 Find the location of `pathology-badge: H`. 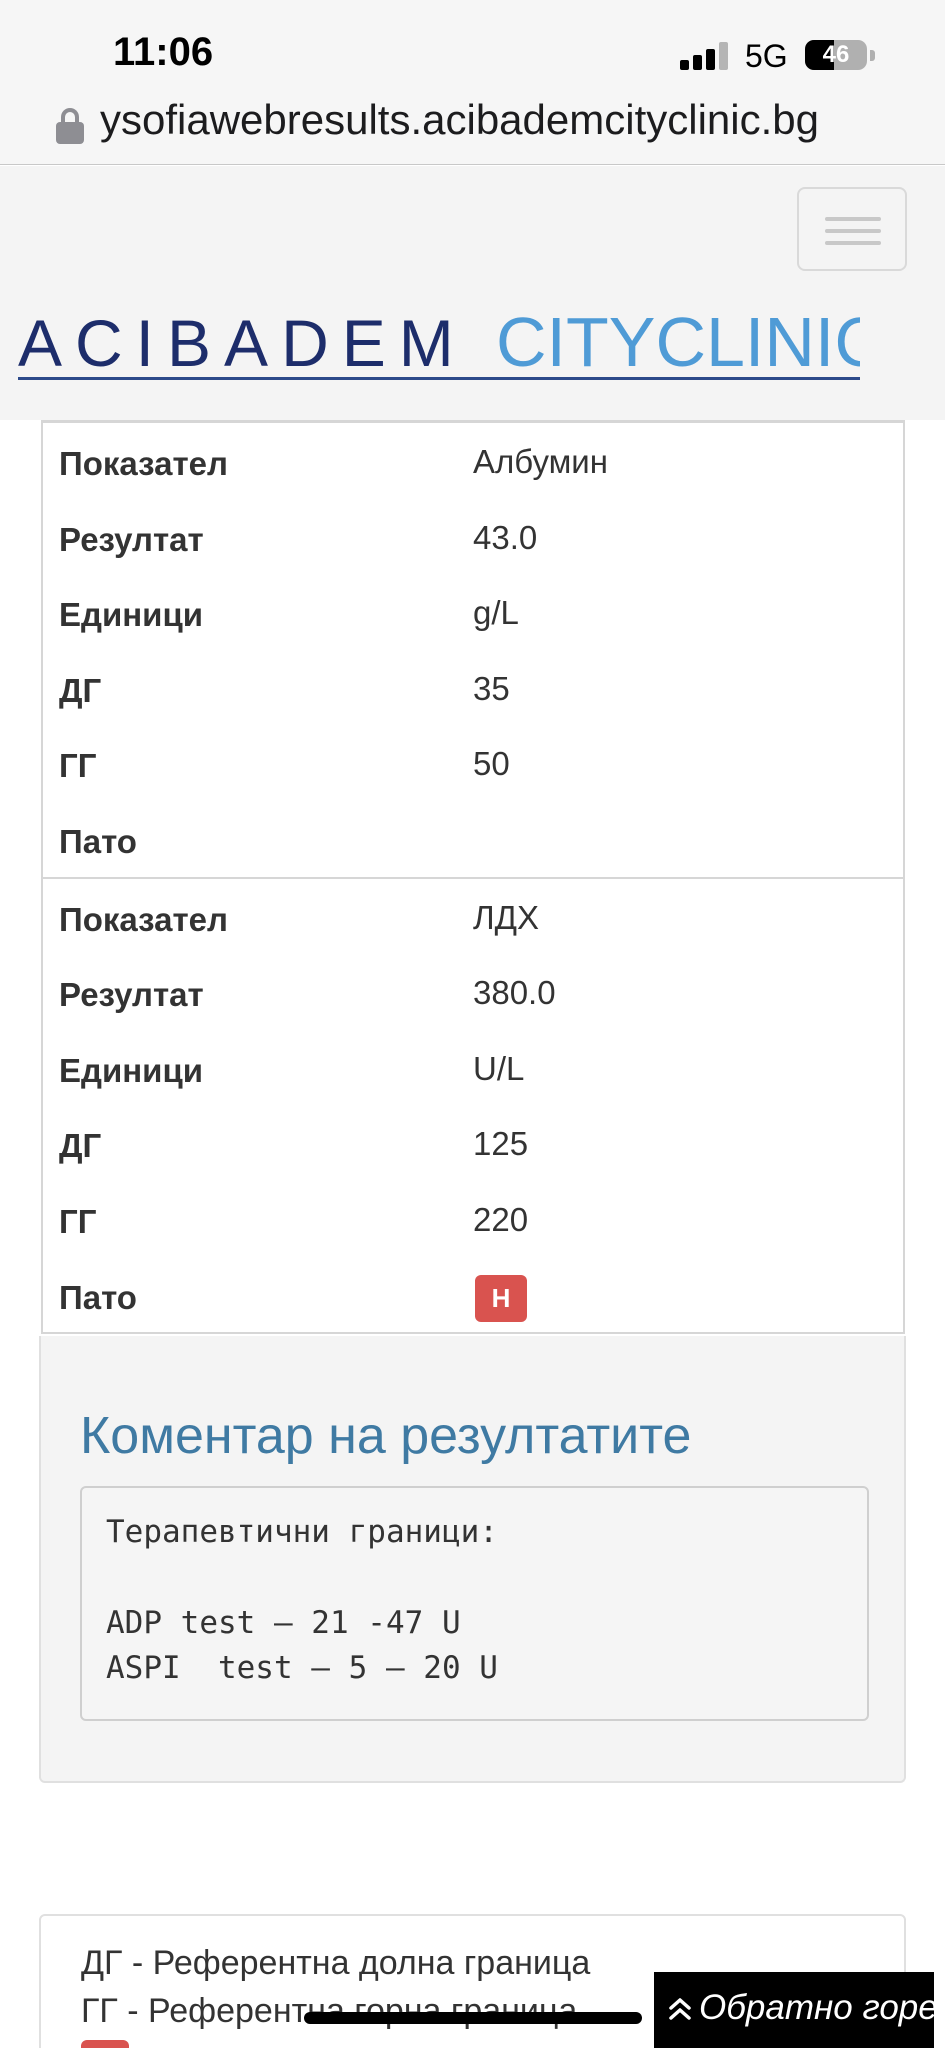

pathology-badge: H is located at coordinates (501, 1298).